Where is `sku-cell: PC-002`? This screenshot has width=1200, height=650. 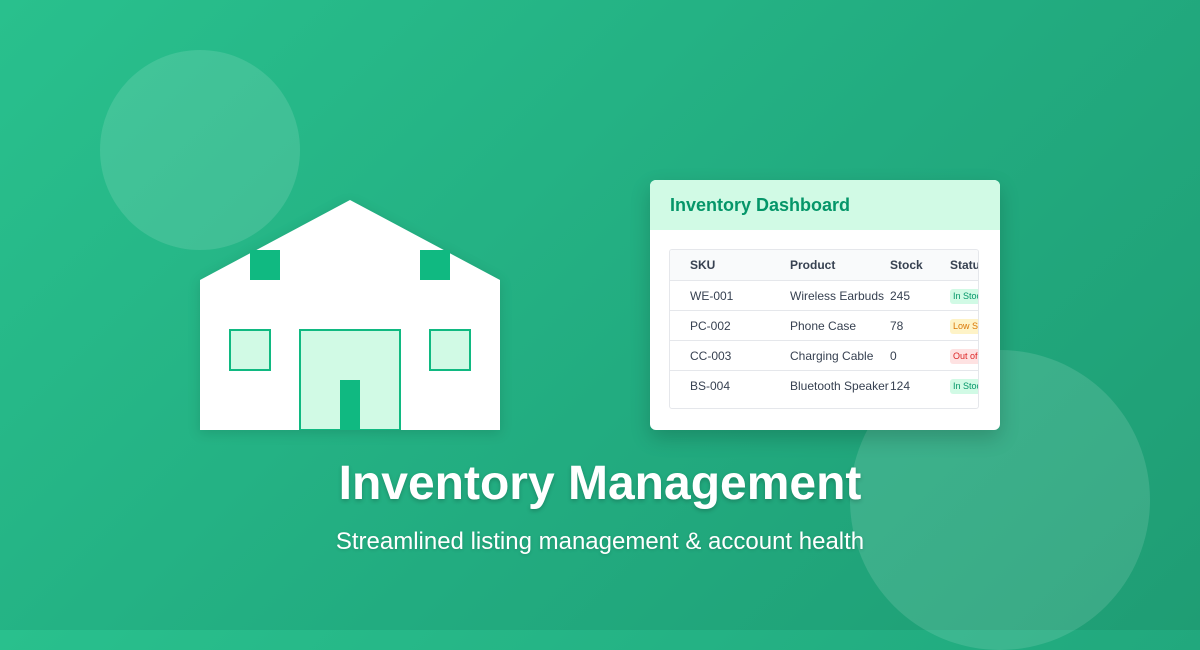
sku-cell: PC-002 is located at coordinates (720, 325).